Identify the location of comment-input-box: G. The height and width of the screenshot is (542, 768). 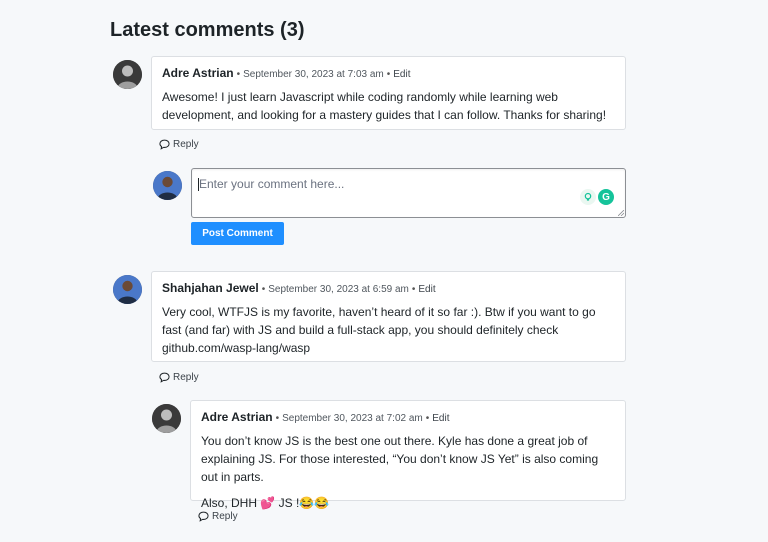
(408, 193).